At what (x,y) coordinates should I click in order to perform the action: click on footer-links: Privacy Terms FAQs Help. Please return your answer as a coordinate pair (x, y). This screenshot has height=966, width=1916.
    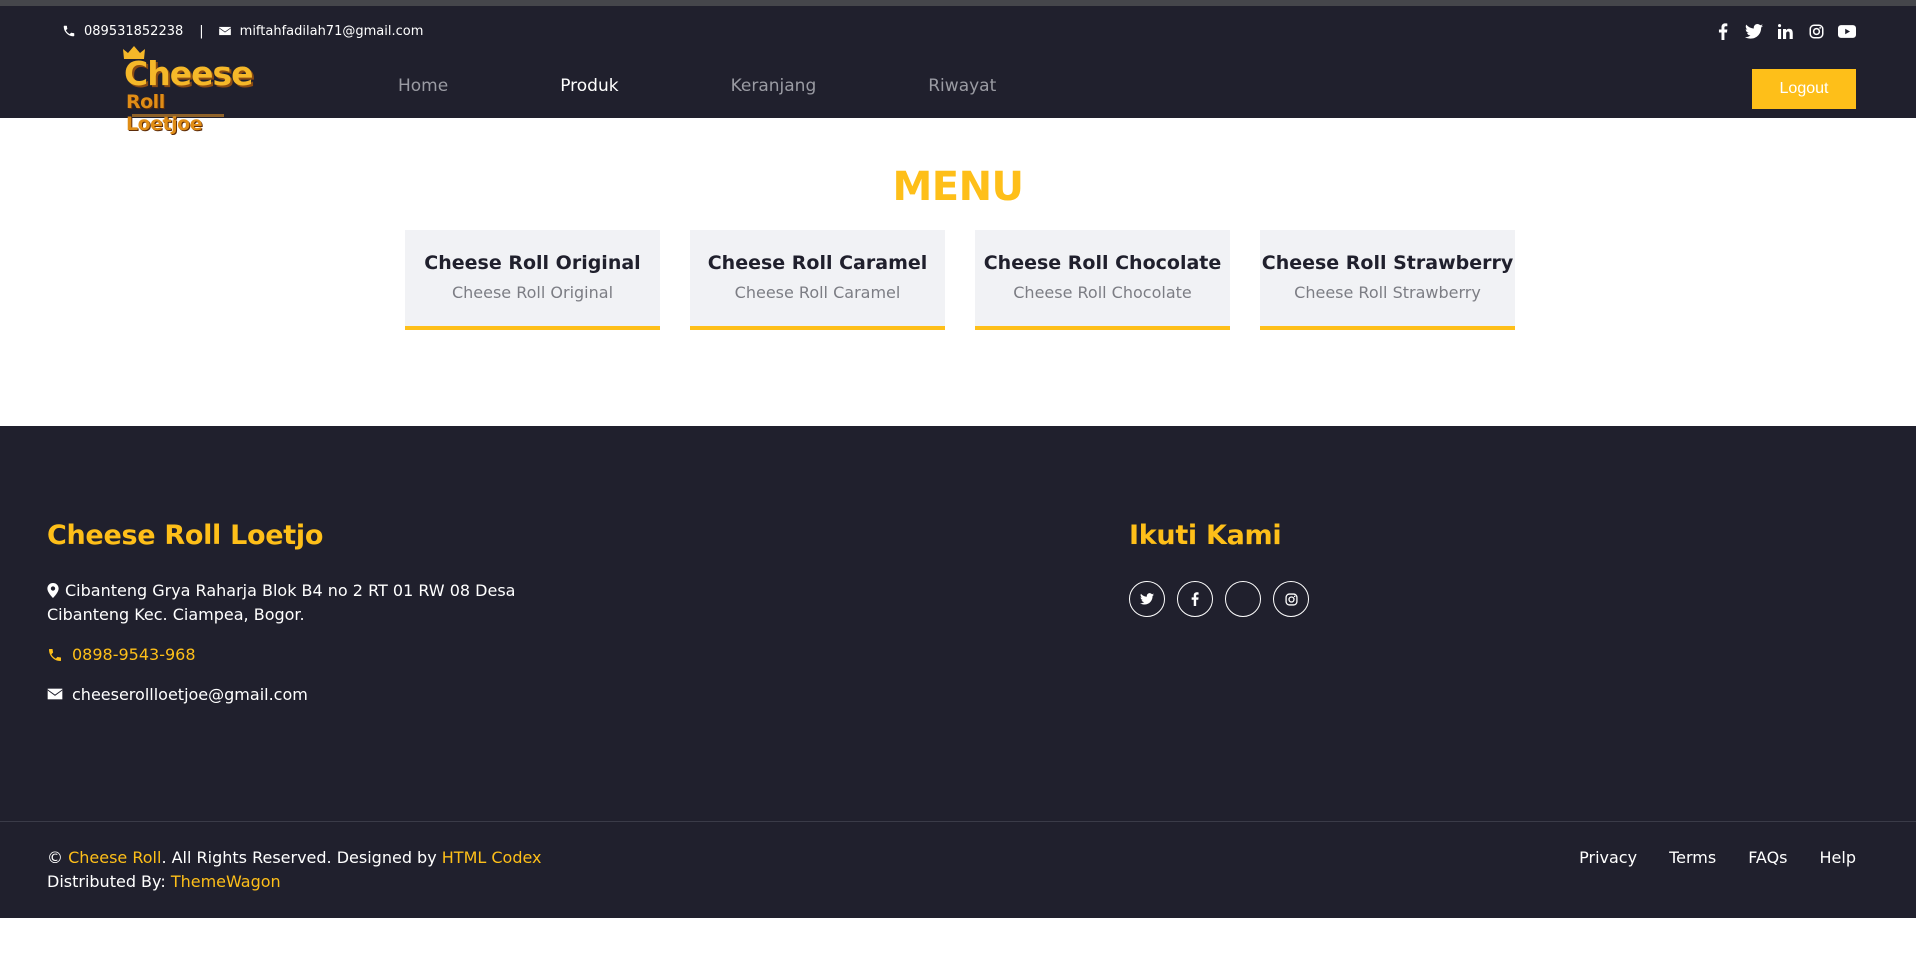
    Looking at the image, I should click on (1701, 858).